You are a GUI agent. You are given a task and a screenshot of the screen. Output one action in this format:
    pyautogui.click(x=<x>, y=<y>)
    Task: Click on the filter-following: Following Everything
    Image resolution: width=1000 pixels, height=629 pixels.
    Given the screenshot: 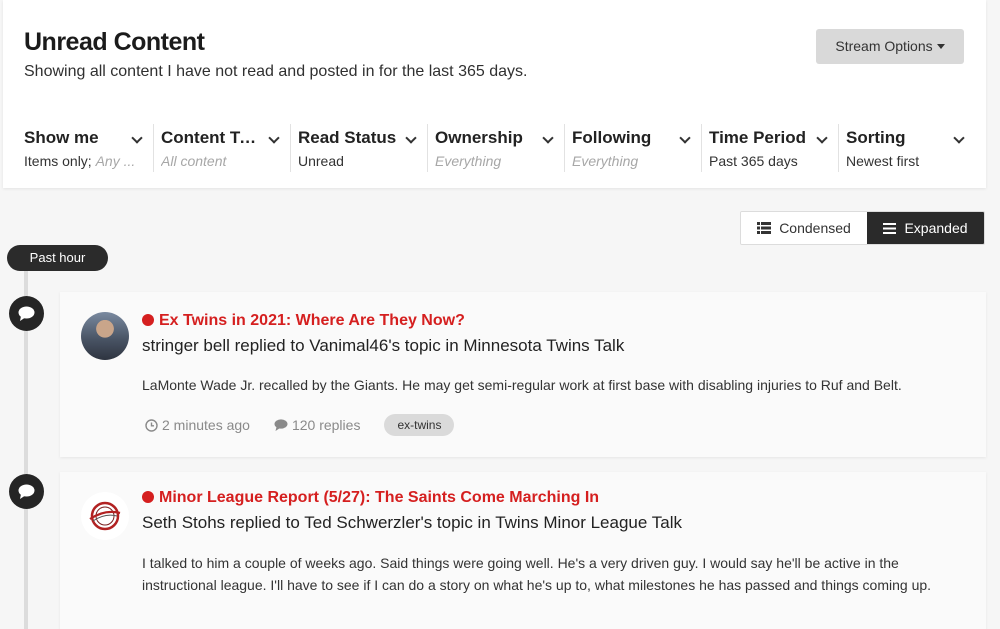 What is the action you would take?
    pyautogui.click(x=632, y=147)
    